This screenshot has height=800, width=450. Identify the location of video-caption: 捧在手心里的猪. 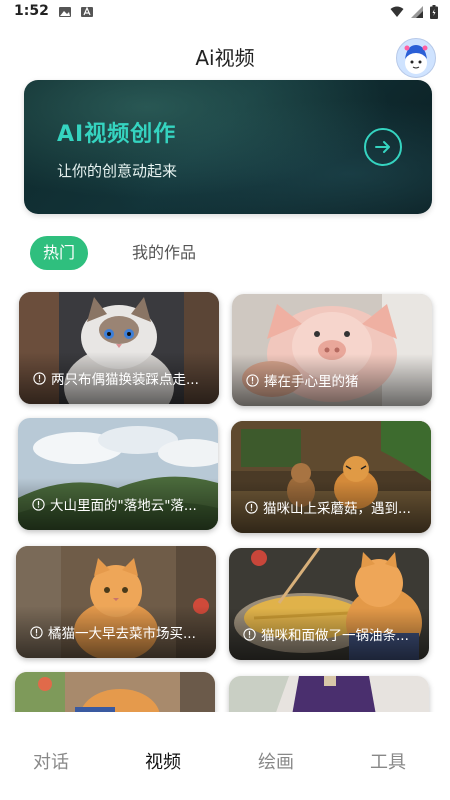
(334, 380).